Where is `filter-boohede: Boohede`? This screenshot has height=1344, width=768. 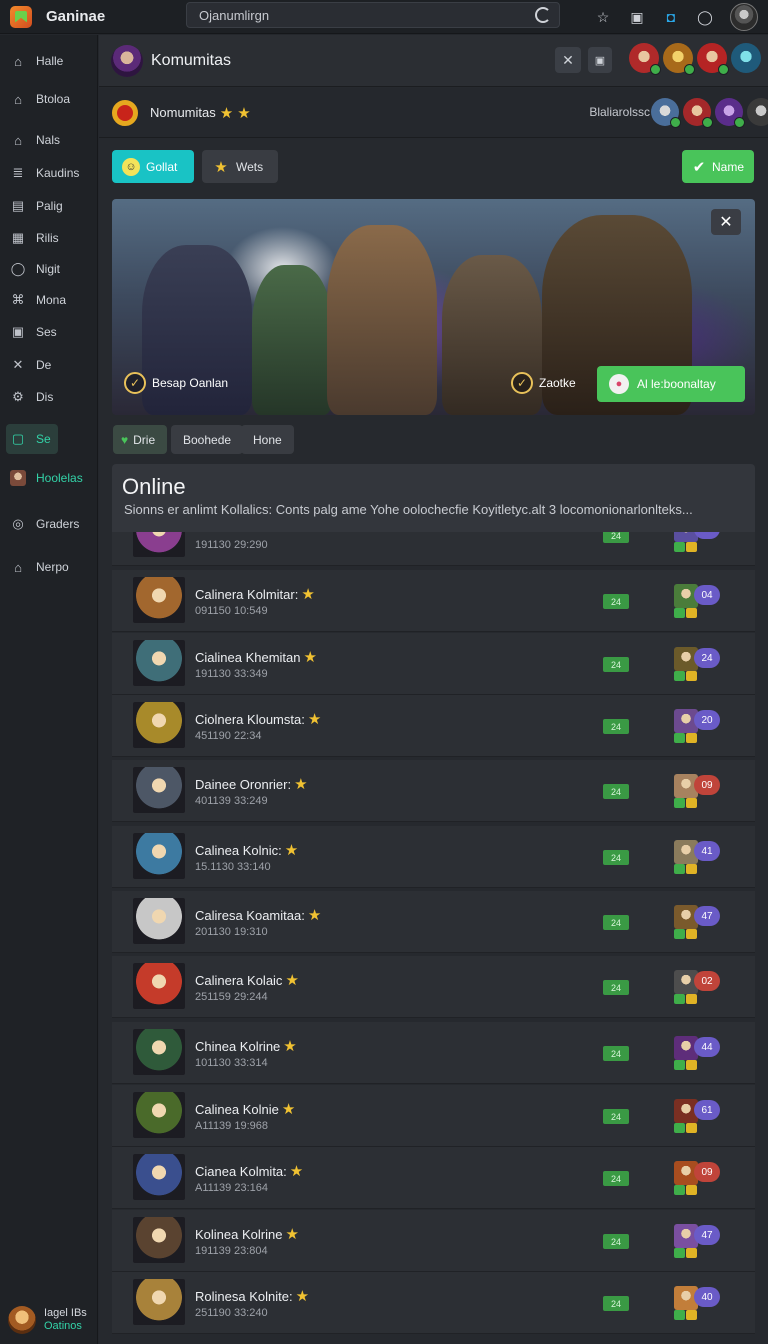
filter-boohede: Boohede is located at coordinates (207, 439).